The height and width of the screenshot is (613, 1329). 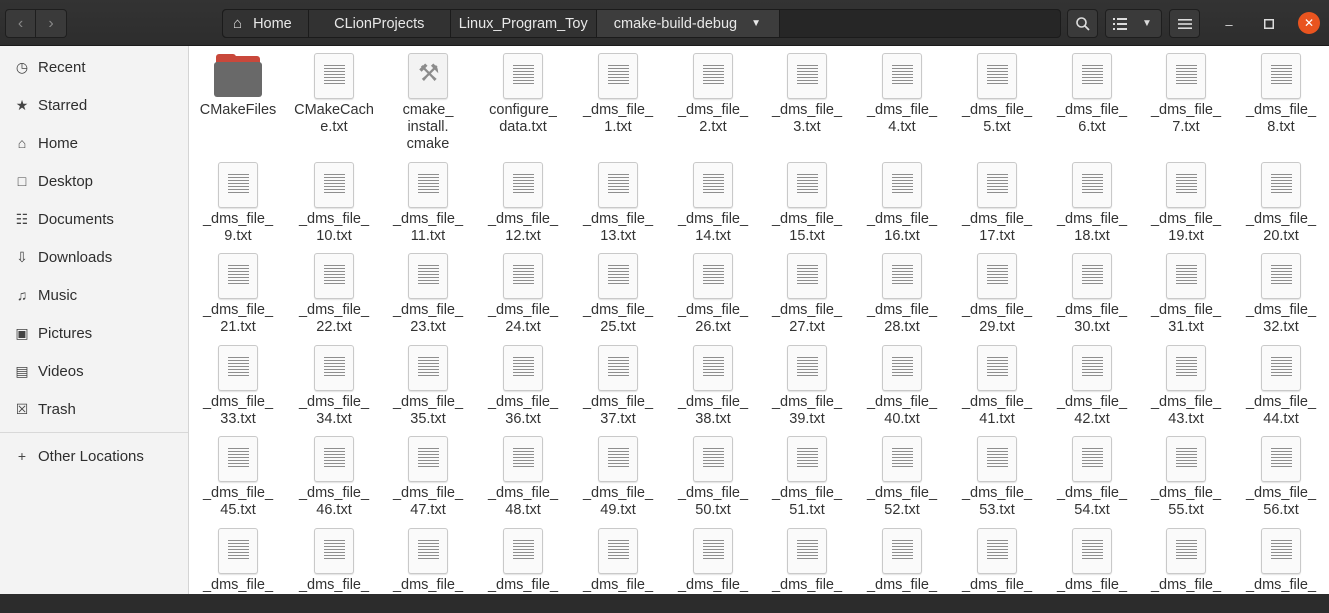 I want to click on file-item: _dms_file_ 21.txt, so click(x=238, y=294).